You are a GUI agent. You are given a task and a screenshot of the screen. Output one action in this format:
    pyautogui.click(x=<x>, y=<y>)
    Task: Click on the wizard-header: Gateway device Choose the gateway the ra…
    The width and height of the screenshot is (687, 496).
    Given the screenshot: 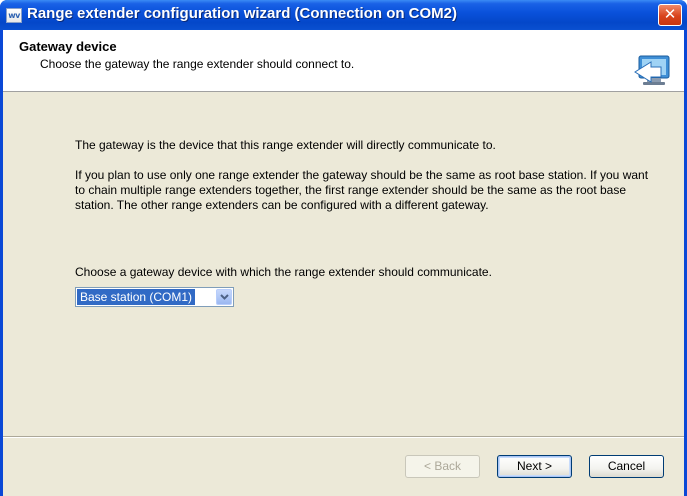 What is the action you would take?
    pyautogui.click(x=343, y=61)
    